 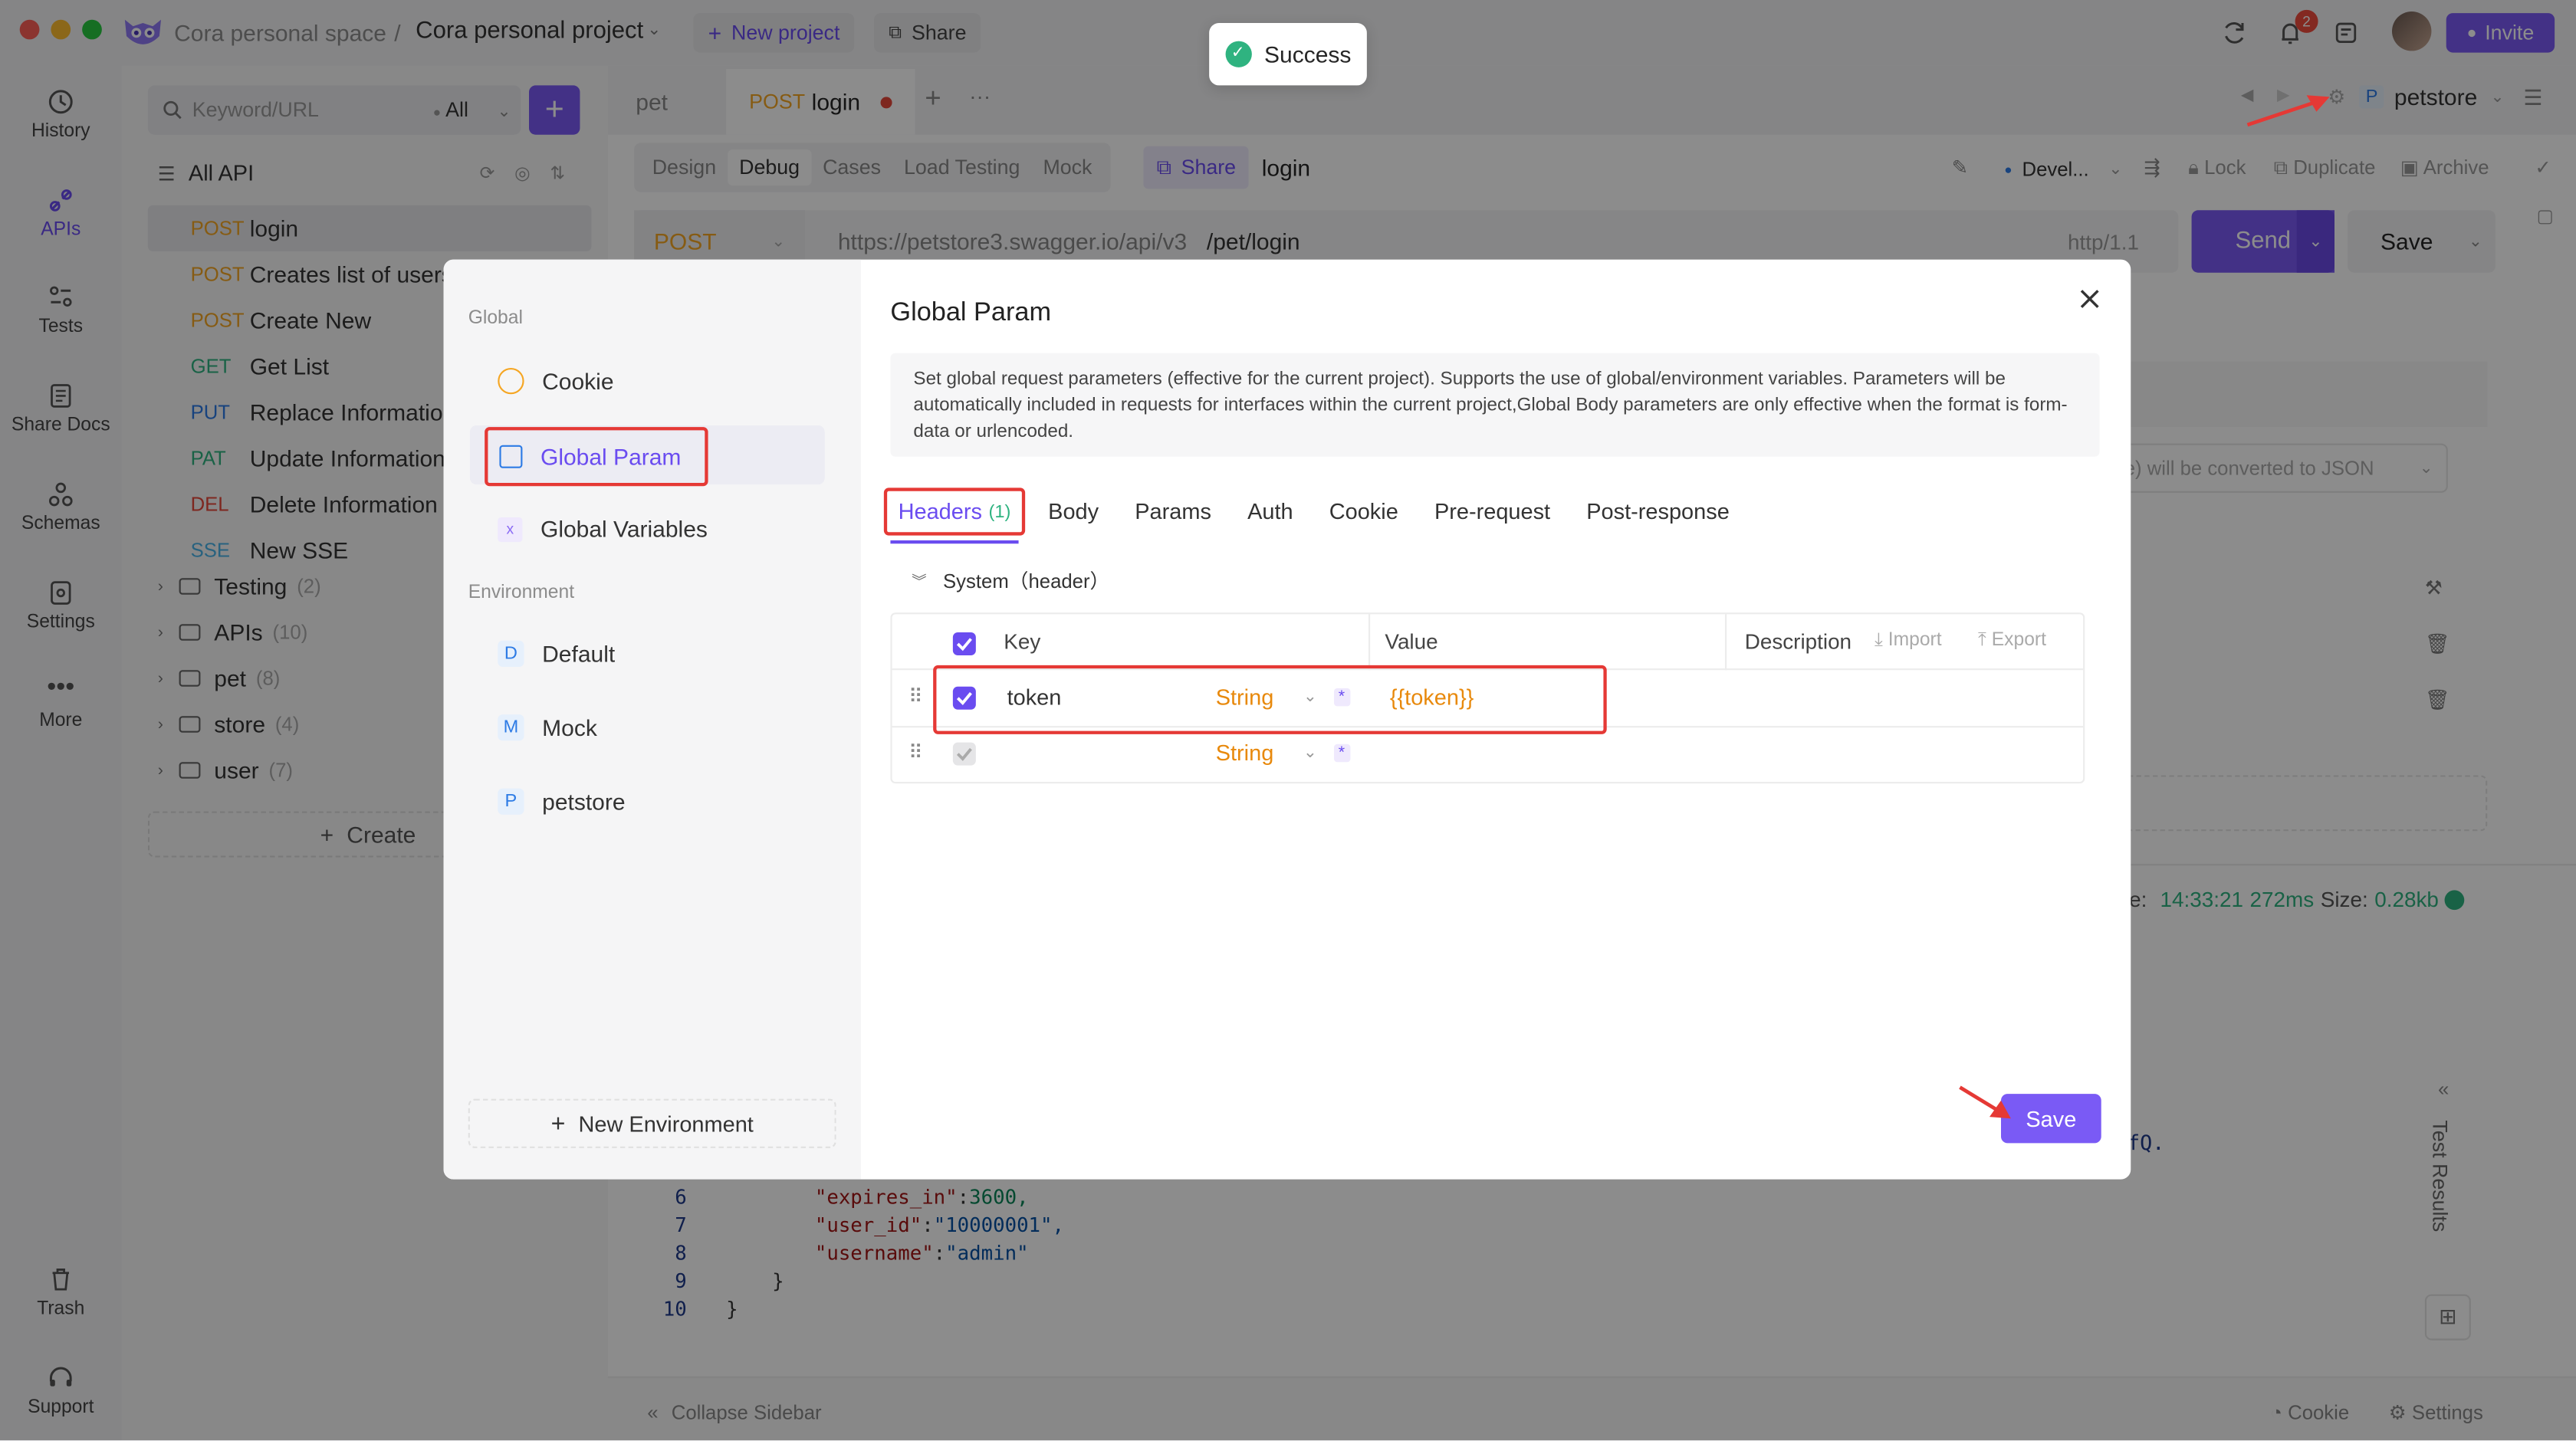 What do you see at coordinates (511, 727) in the screenshot?
I see `environment-letter-icon: M` at bounding box center [511, 727].